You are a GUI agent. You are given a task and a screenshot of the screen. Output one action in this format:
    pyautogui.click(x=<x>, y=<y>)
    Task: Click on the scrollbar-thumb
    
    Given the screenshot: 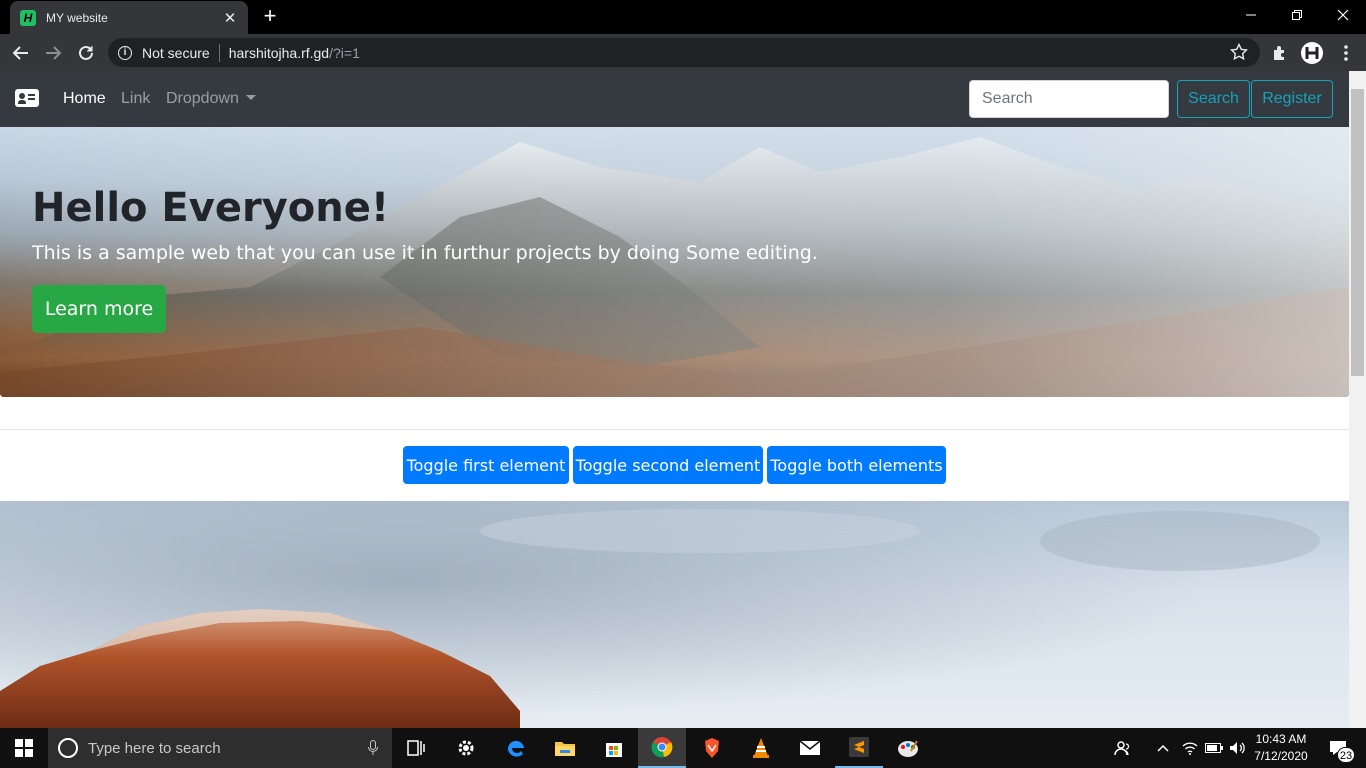 What is the action you would take?
    pyautogui.click(x=1357, y=232)
    